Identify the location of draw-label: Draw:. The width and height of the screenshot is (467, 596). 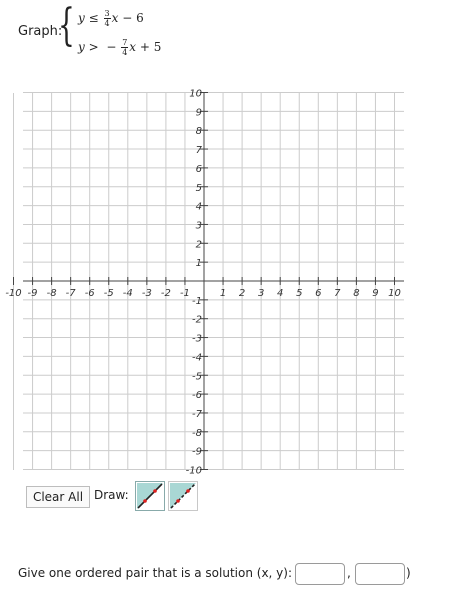
(111, 495).